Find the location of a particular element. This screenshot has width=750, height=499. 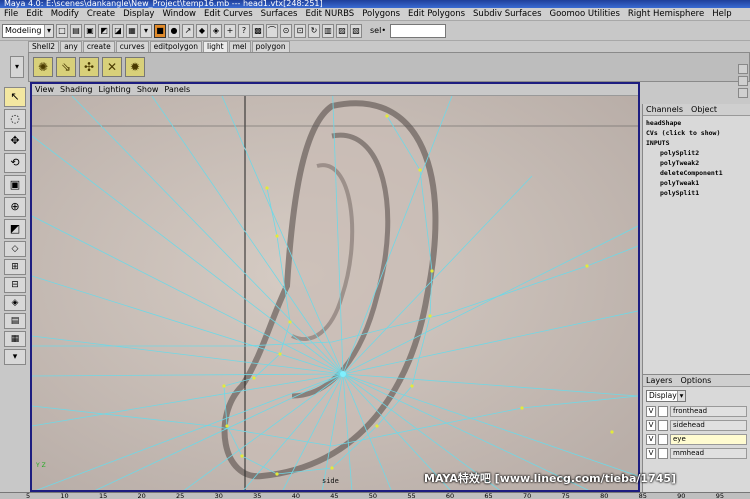

point-light-icon: ✺ is located at coordinates (43, 67).